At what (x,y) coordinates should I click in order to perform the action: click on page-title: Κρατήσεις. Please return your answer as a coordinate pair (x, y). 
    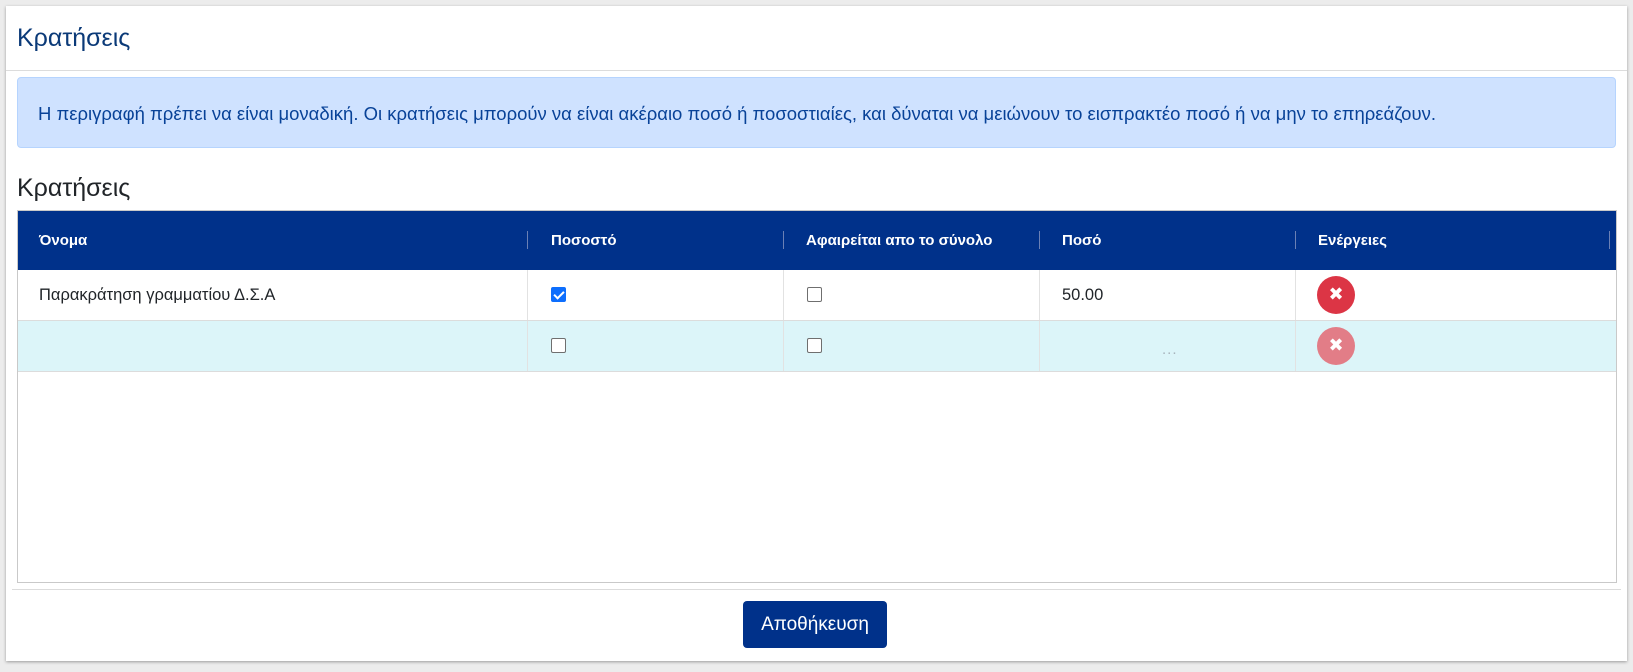
    Looking at the image, I should click on (74, 38).